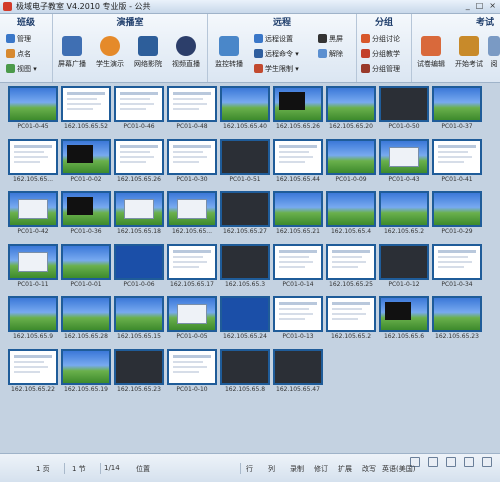  I want to click on student-tile: PC01-0-36, so click(86, 214).